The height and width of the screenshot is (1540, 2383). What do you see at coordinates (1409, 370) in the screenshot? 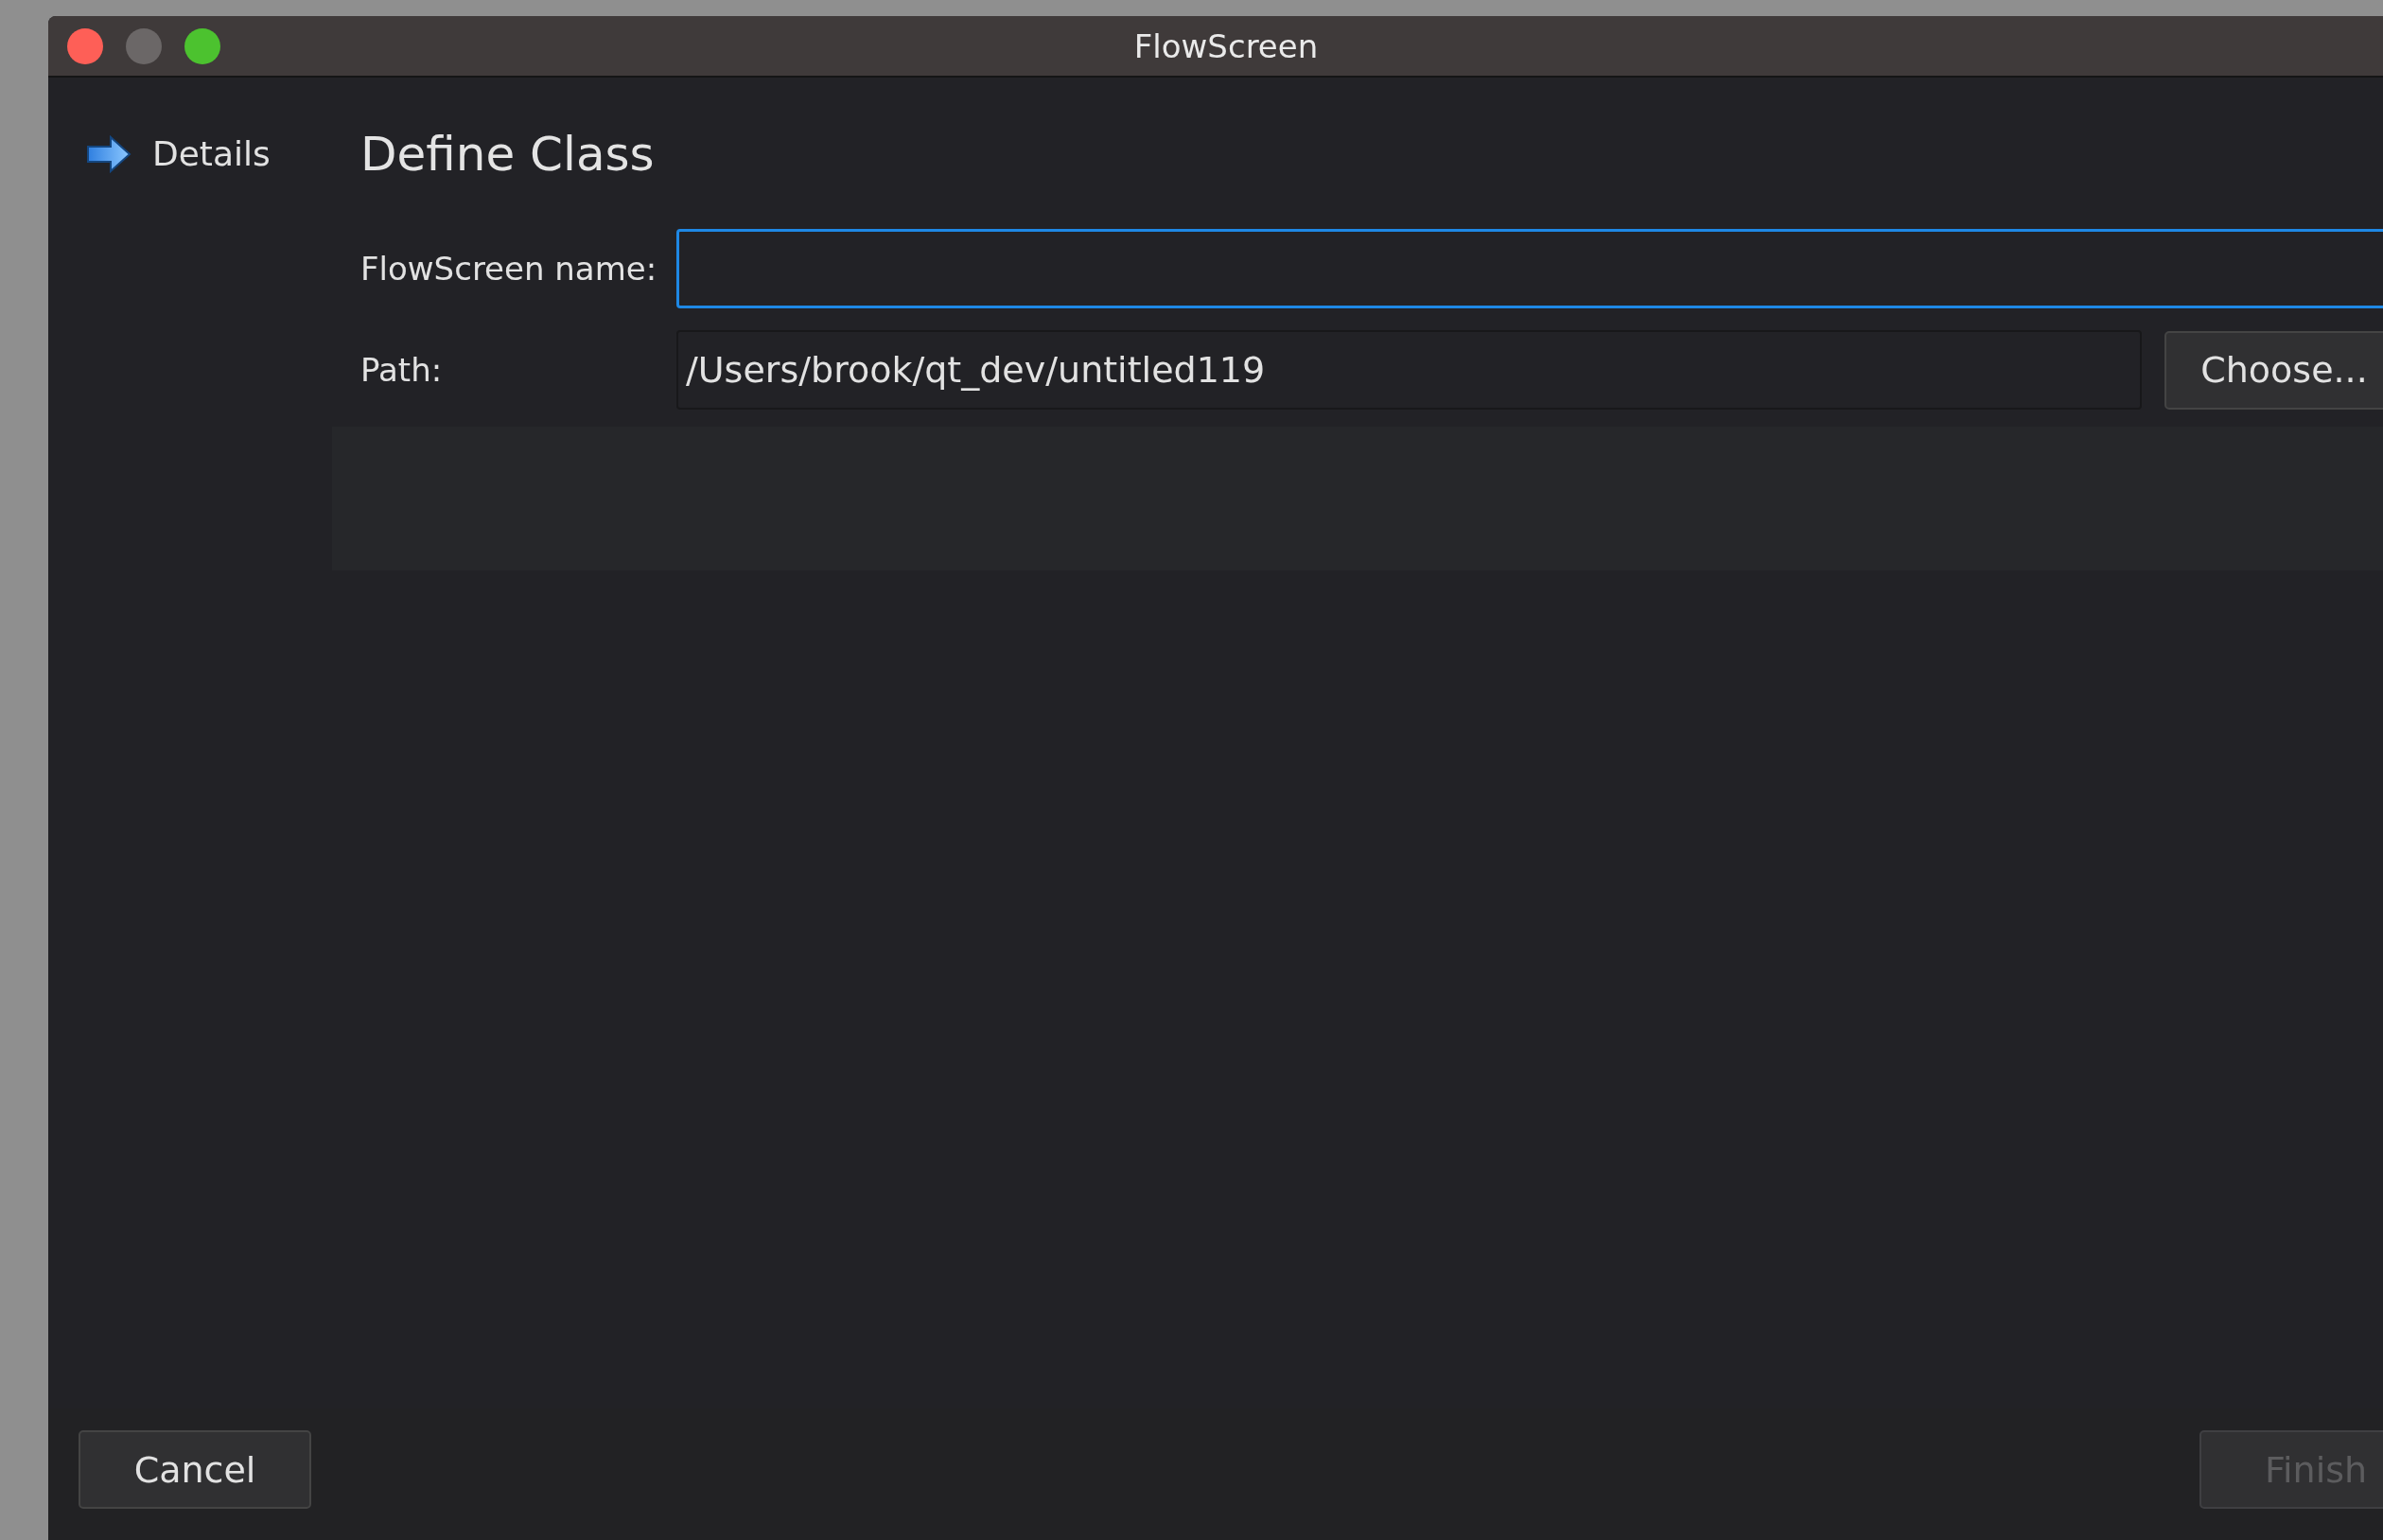
I see `path-field: /Users/brook/qt_dev/untitled119` at bounding box center [1409, 370].